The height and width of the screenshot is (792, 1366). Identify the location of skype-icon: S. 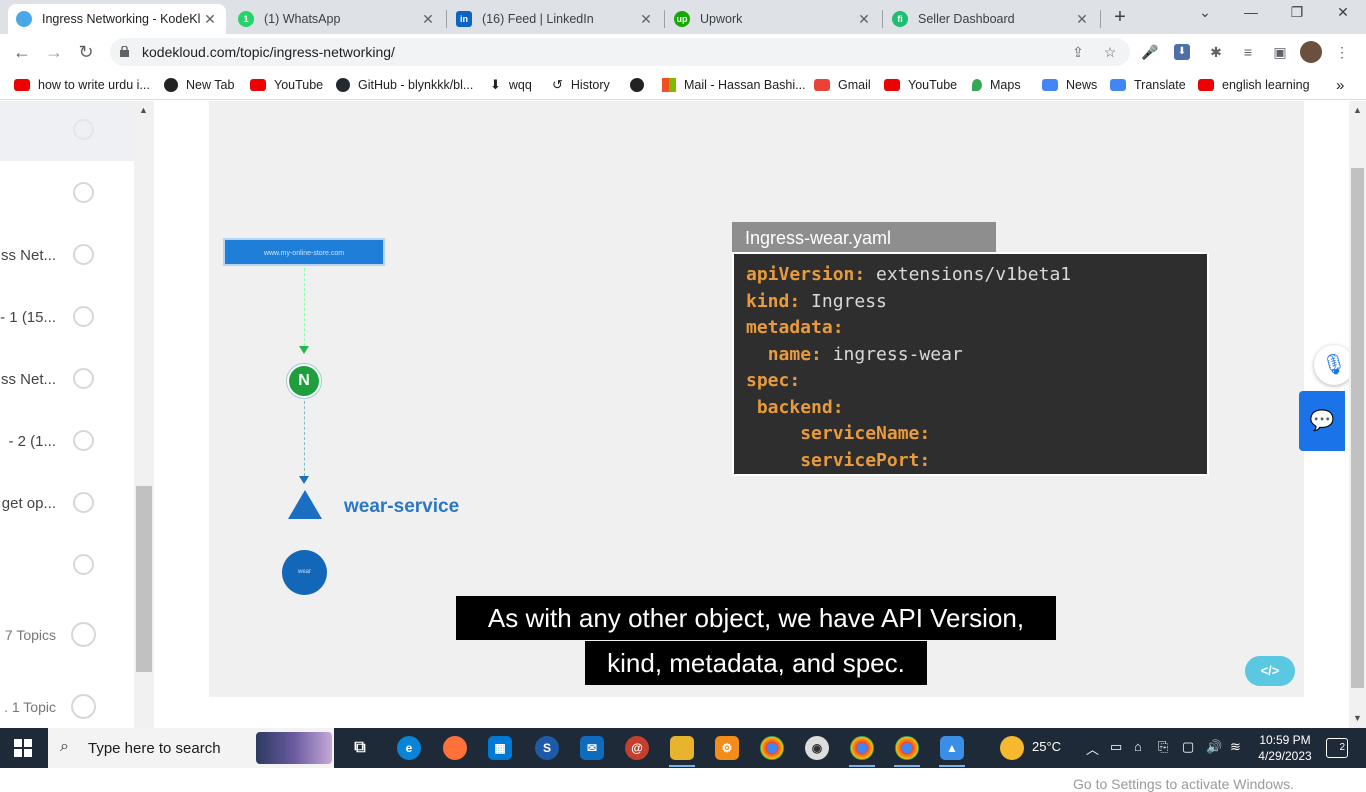
(547, 748).